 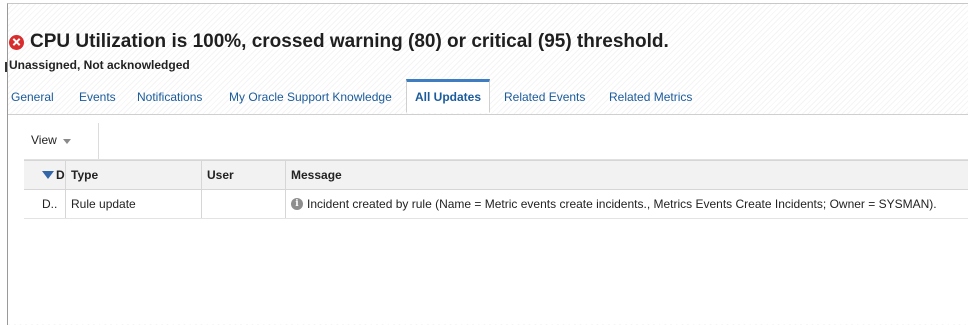 I want to click on tab-related-metrics: Related Metrics, so click(x=650, y=96).